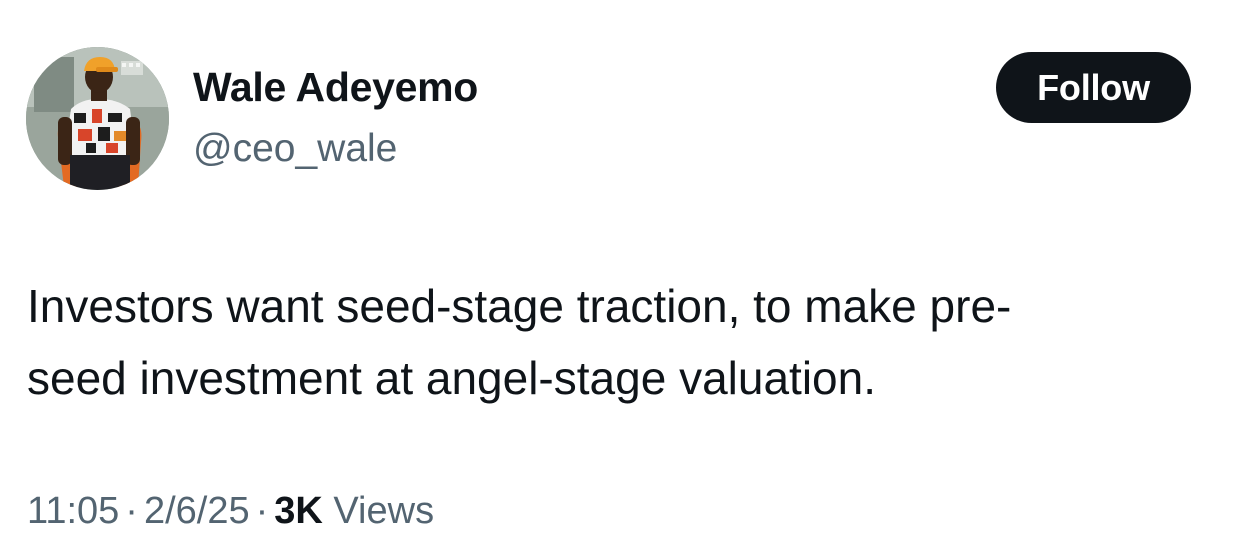 The height and width of the screenshot is (551, 1242). I want to click on author-handle: @ceo_wale, so click(295, 149).